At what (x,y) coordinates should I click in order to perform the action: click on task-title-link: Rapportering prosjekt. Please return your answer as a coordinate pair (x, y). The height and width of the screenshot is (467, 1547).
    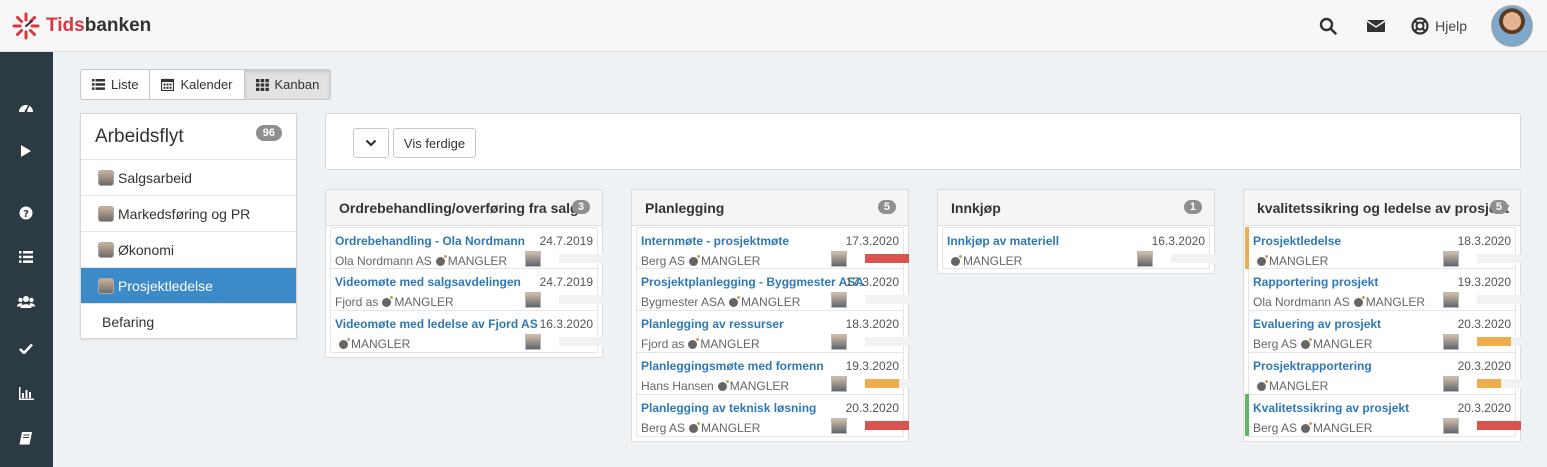
    Looking at the image, I should click on (1315, 282).